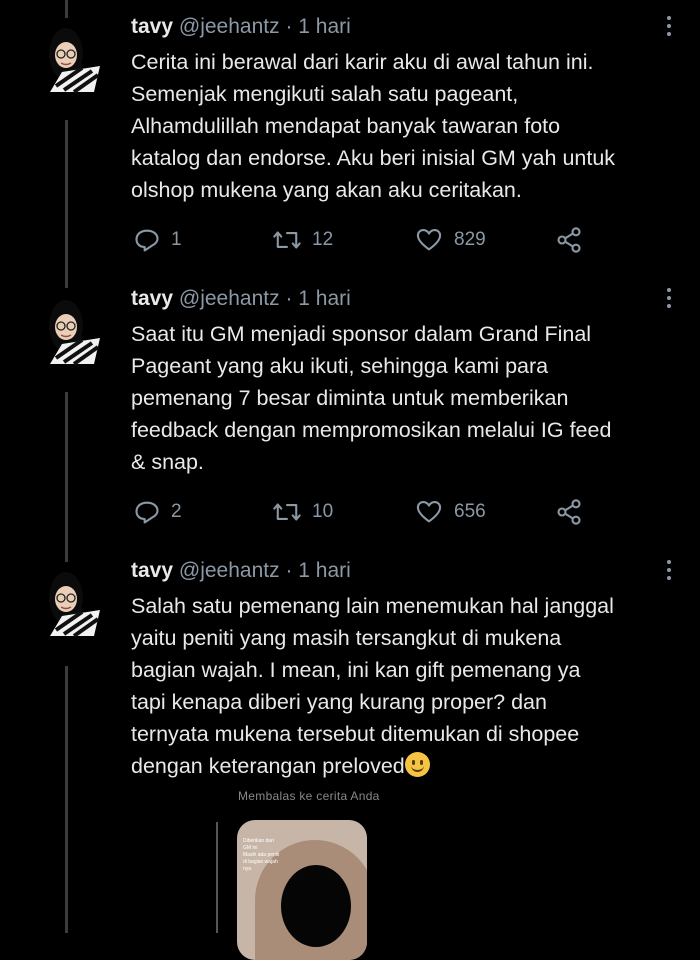 The height and width of the screenshot is (960, 700). Describe the element at coordinates (470, 511) in the screenshot. I see `like-count: 656` at that location.